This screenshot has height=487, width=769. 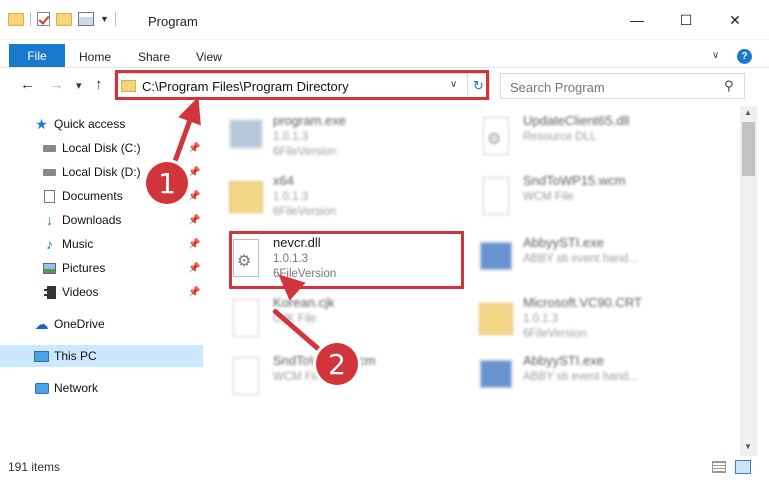 What do you see at coordinates (43, 19) in the screenshot?
I see `properties-checkbox-icon` at bounding box center [43, 19].